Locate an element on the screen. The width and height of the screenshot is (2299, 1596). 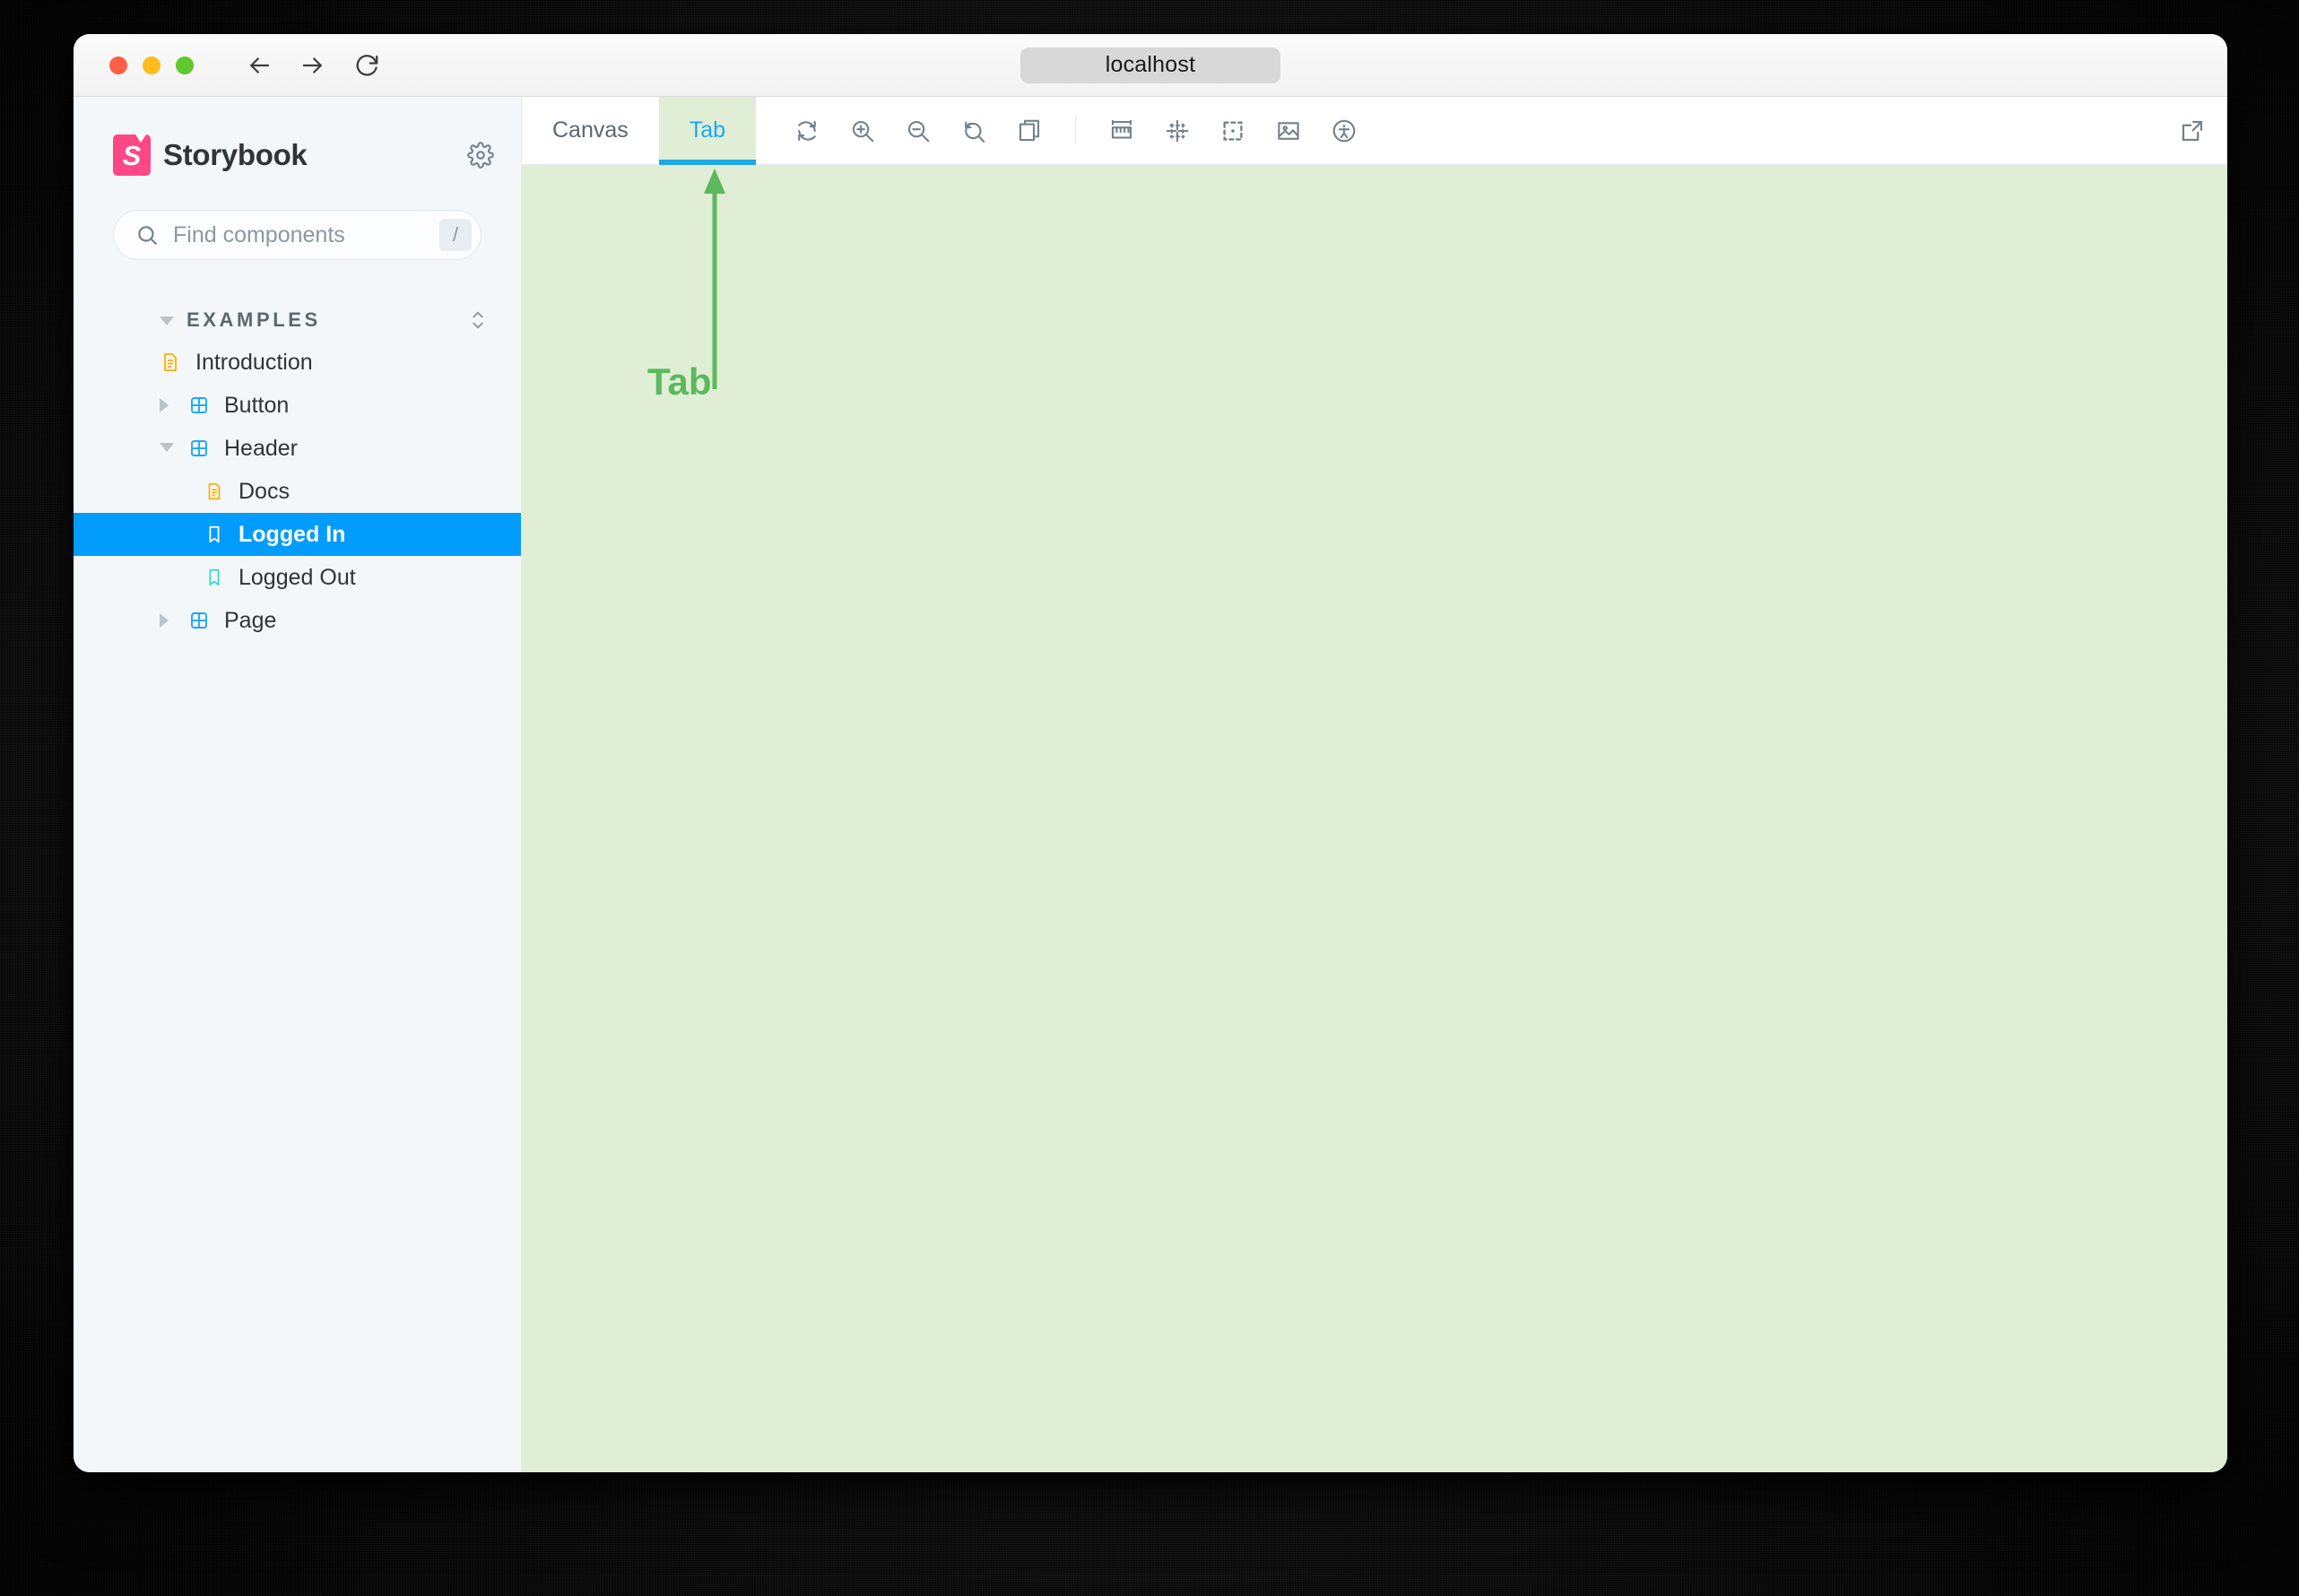
search-shortcut-badge: / is located at coordinates (456, 235).